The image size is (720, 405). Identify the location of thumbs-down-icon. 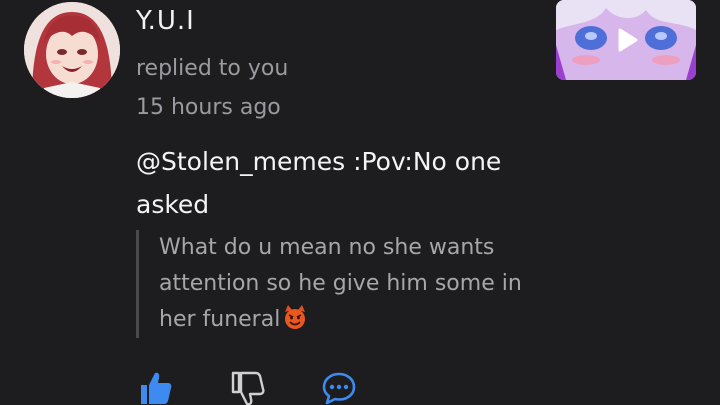
(247, 387).